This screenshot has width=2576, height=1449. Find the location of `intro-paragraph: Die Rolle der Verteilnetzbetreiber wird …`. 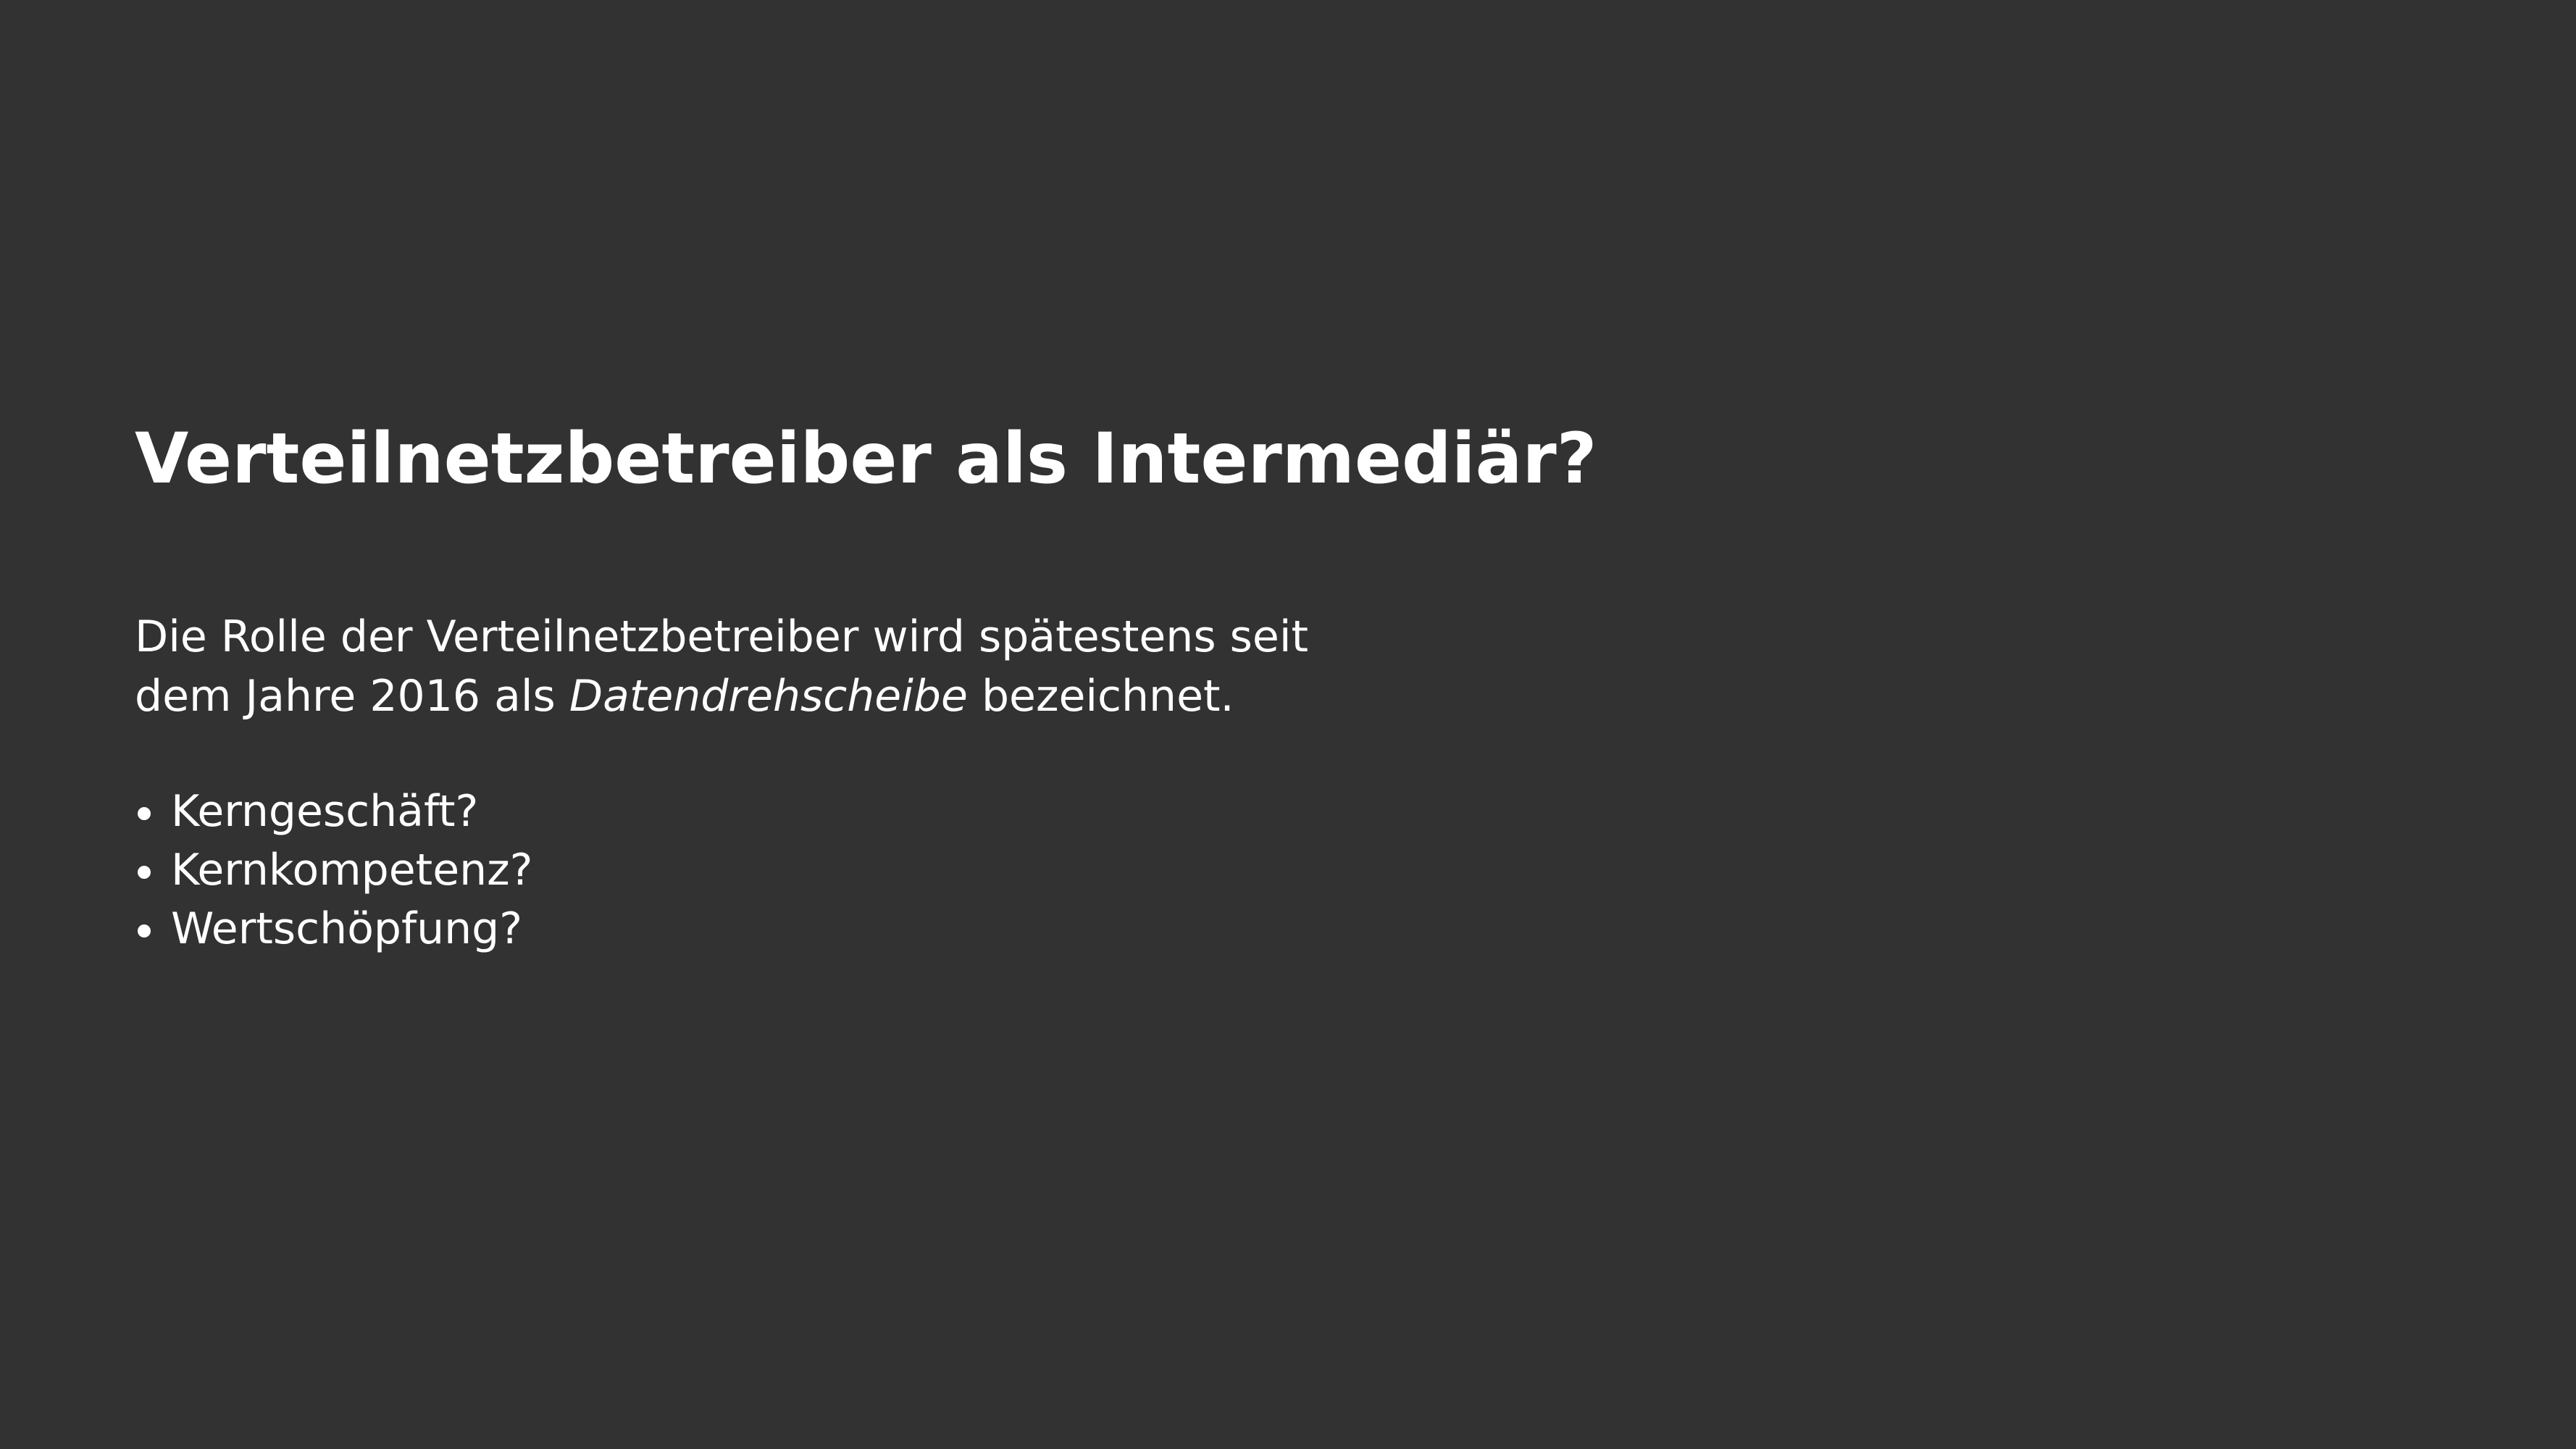

intro-paragraph: Die Rolle der Verteilnetzbetreiber wird … is located at coordinates (750, 666).